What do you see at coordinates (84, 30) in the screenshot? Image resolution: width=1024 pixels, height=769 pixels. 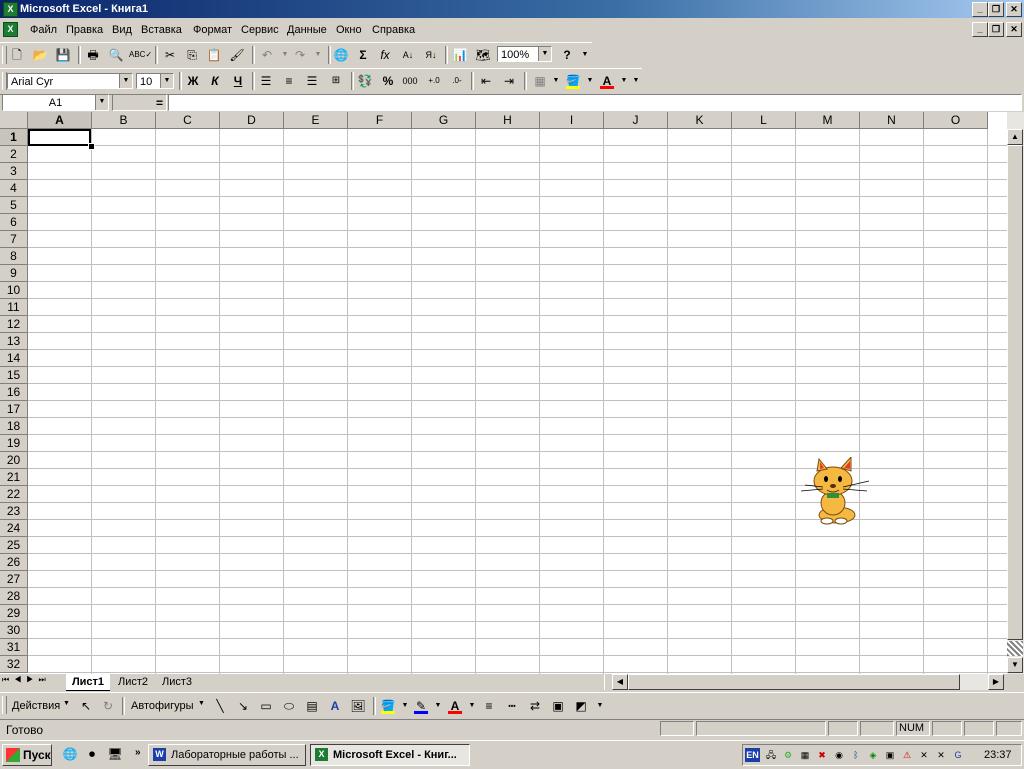 I see `menu-edit: Правка` at bounding box center [84, 30].